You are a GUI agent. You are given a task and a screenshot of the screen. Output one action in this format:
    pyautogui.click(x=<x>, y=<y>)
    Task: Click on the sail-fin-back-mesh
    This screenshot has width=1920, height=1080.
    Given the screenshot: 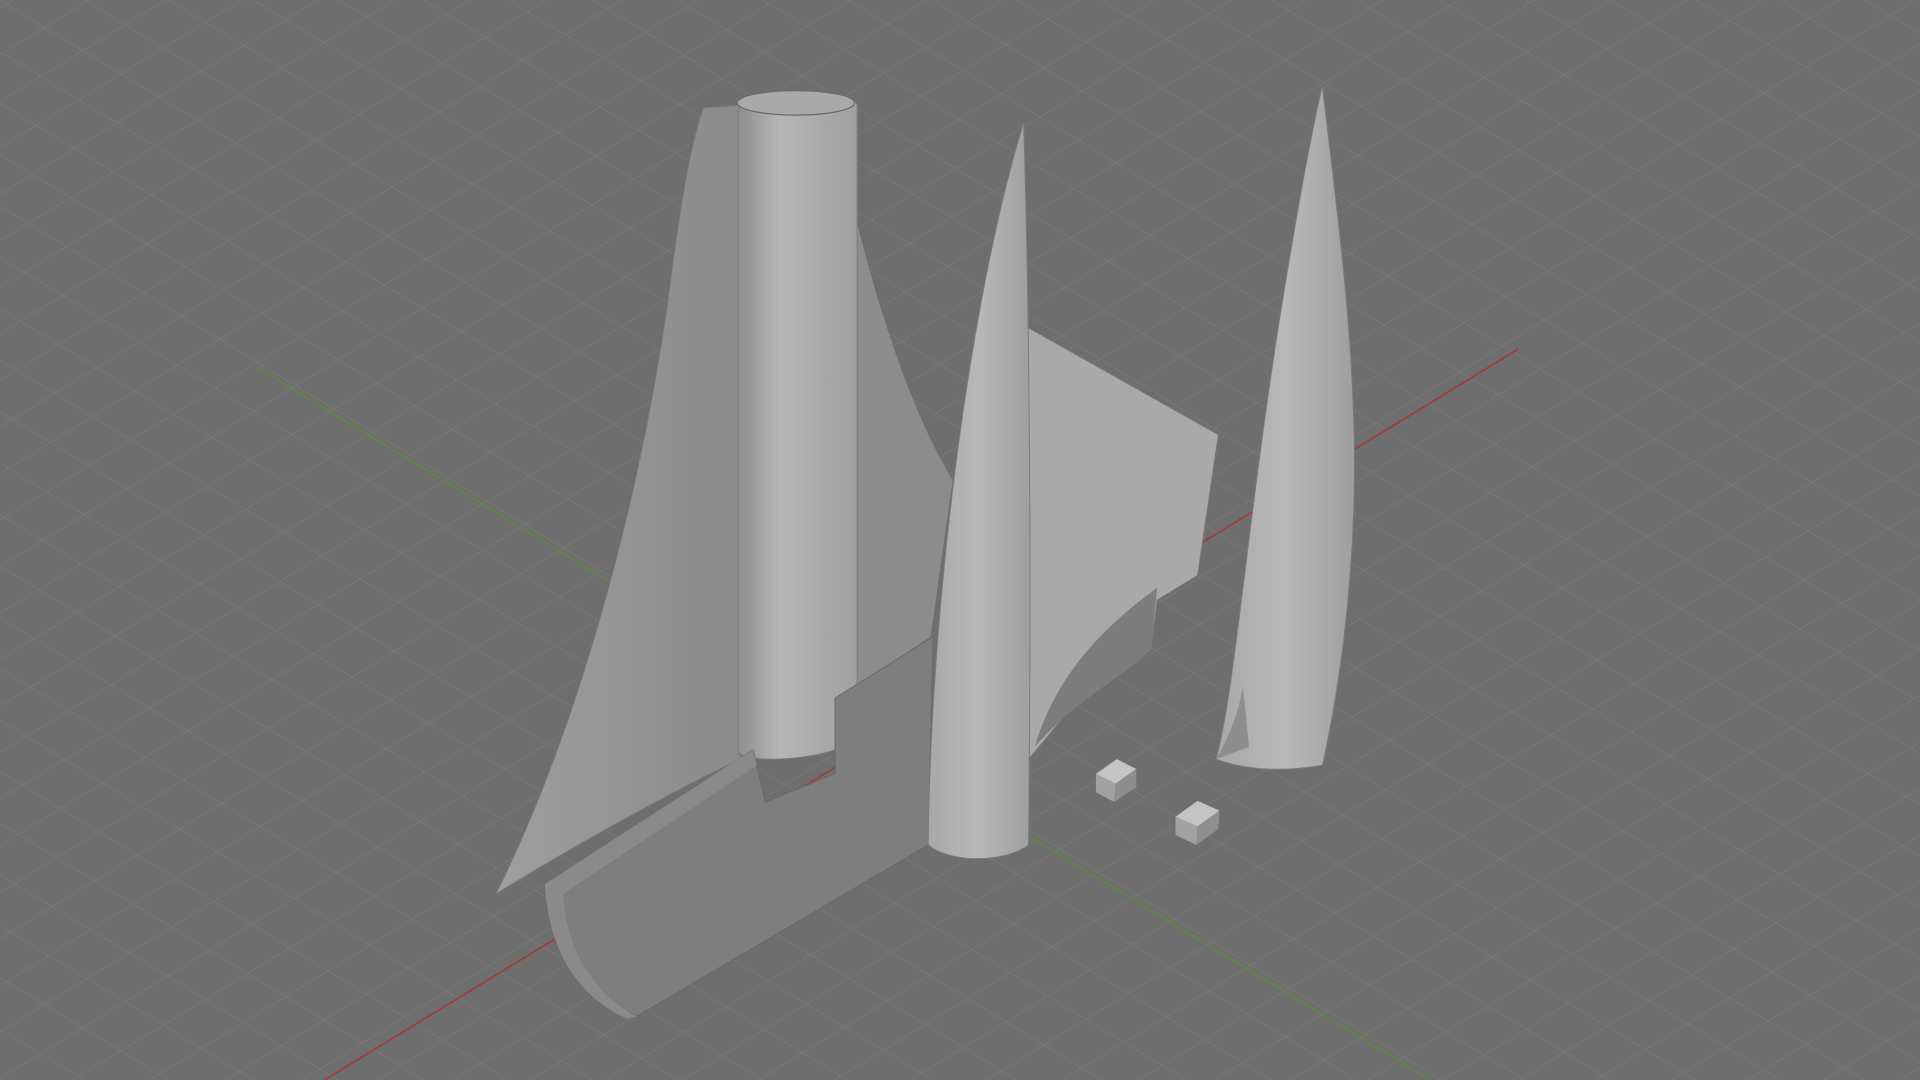 What is the action you would take?
    pyautogui.click(x=898, y=428)
    